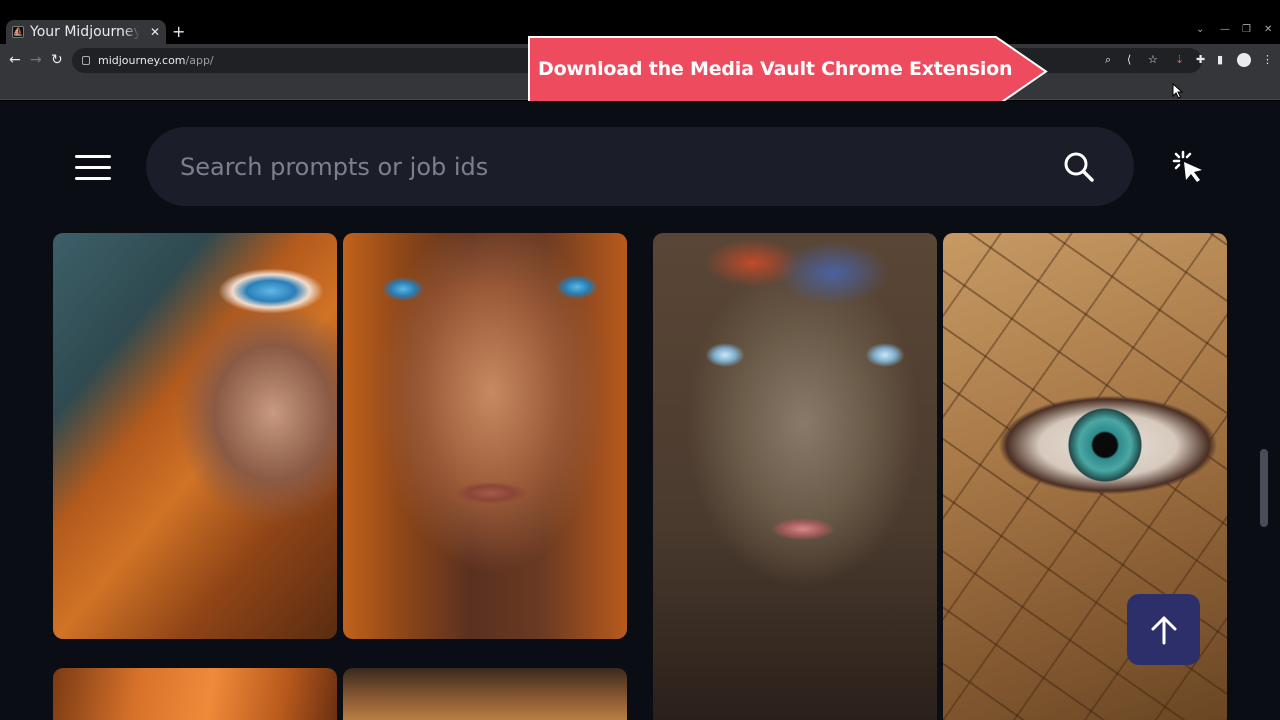  Describe the element at coordinates (1108, 60) in the screenshot. I see `zoom-icon: ⌕` at that location.